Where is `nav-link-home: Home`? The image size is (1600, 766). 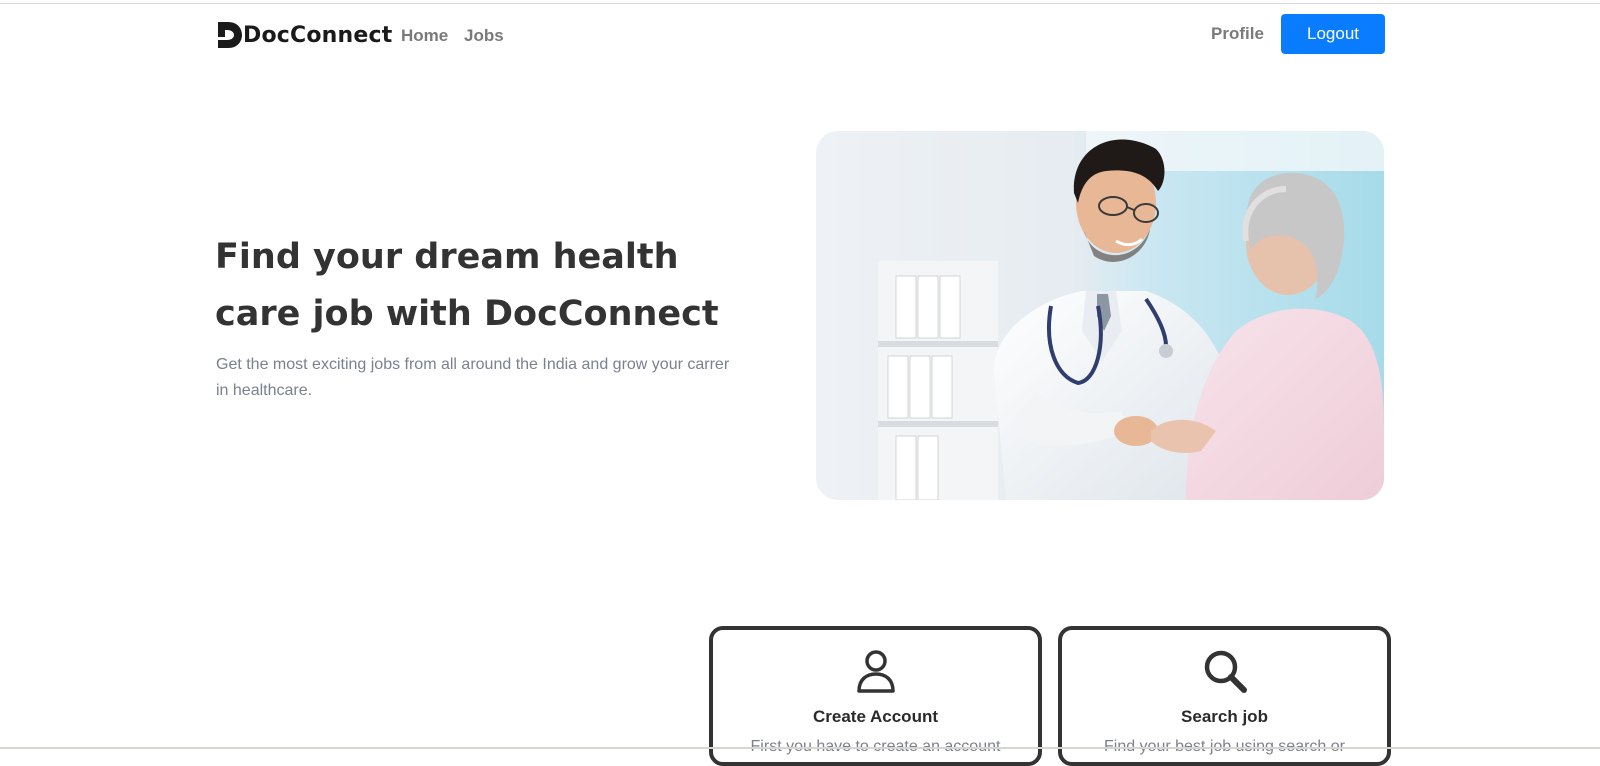 nav-link-home: Home is located at coordinates (424, 36).